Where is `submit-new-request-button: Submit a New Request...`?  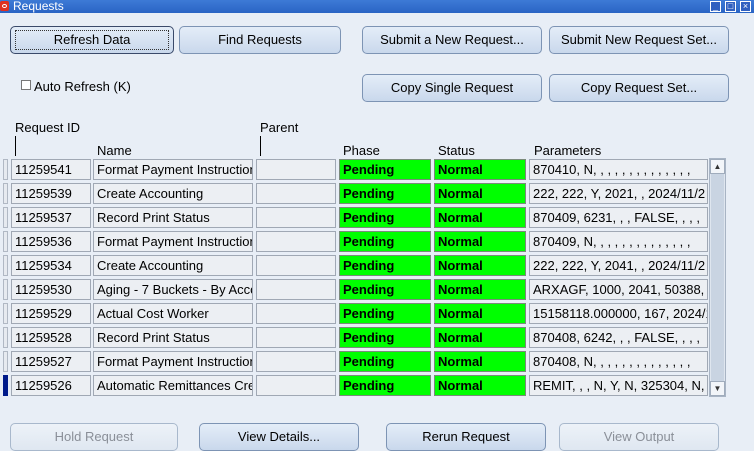
submit-new-request-button: Submit a New Request... is located at coordinates (452, 40).